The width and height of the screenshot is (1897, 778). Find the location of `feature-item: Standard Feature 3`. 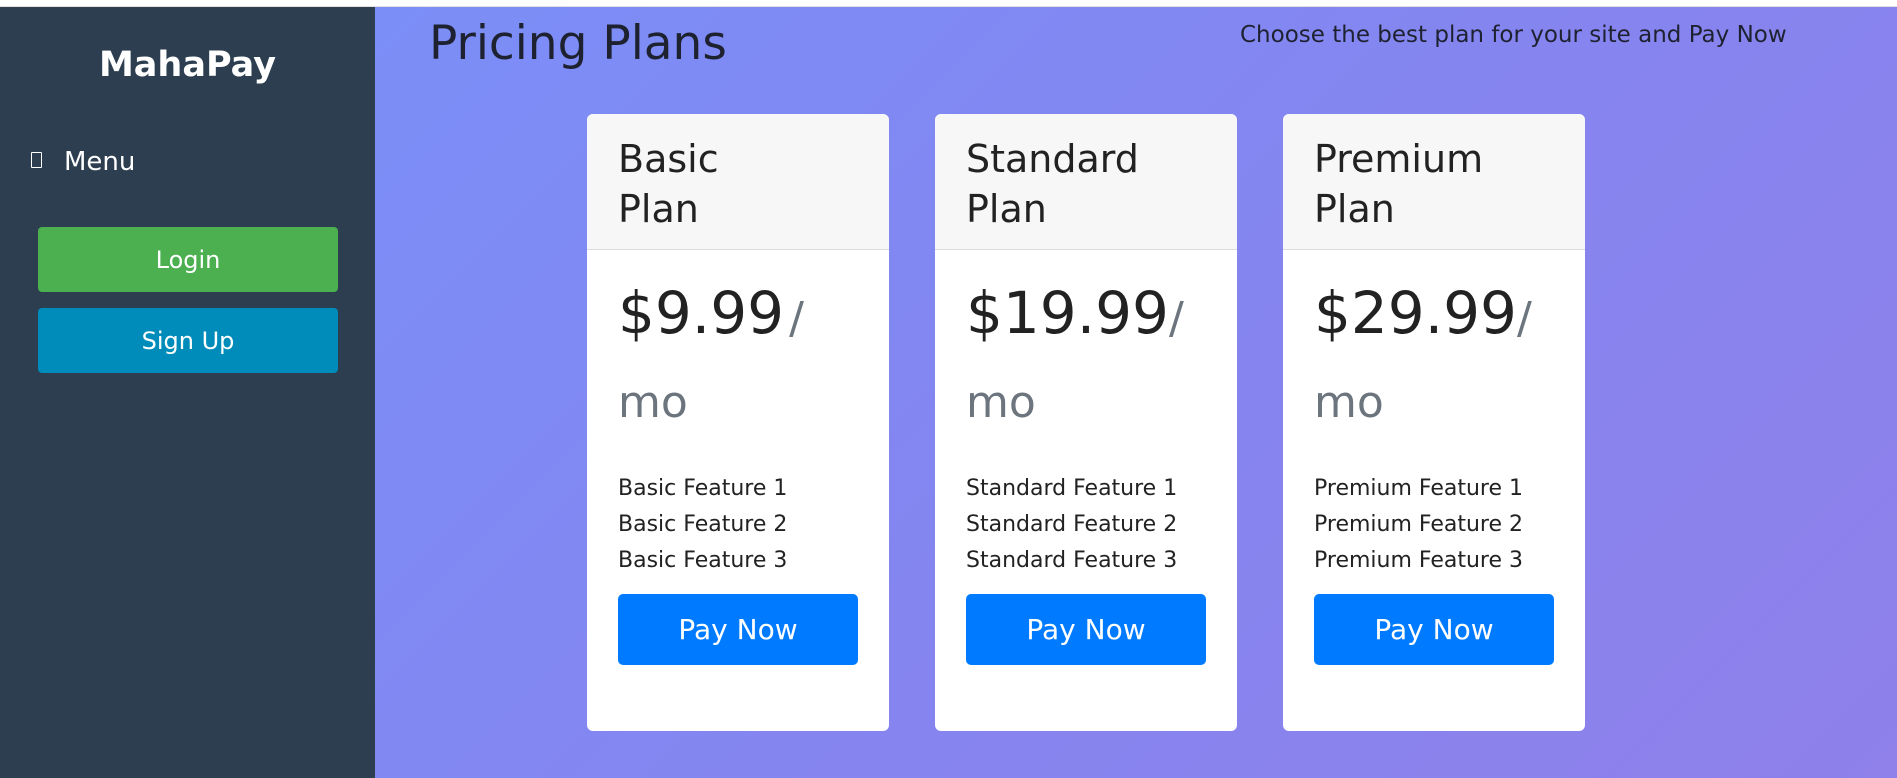

feature-item: Standard Feature 3 is located at coordinates (1072, 560).